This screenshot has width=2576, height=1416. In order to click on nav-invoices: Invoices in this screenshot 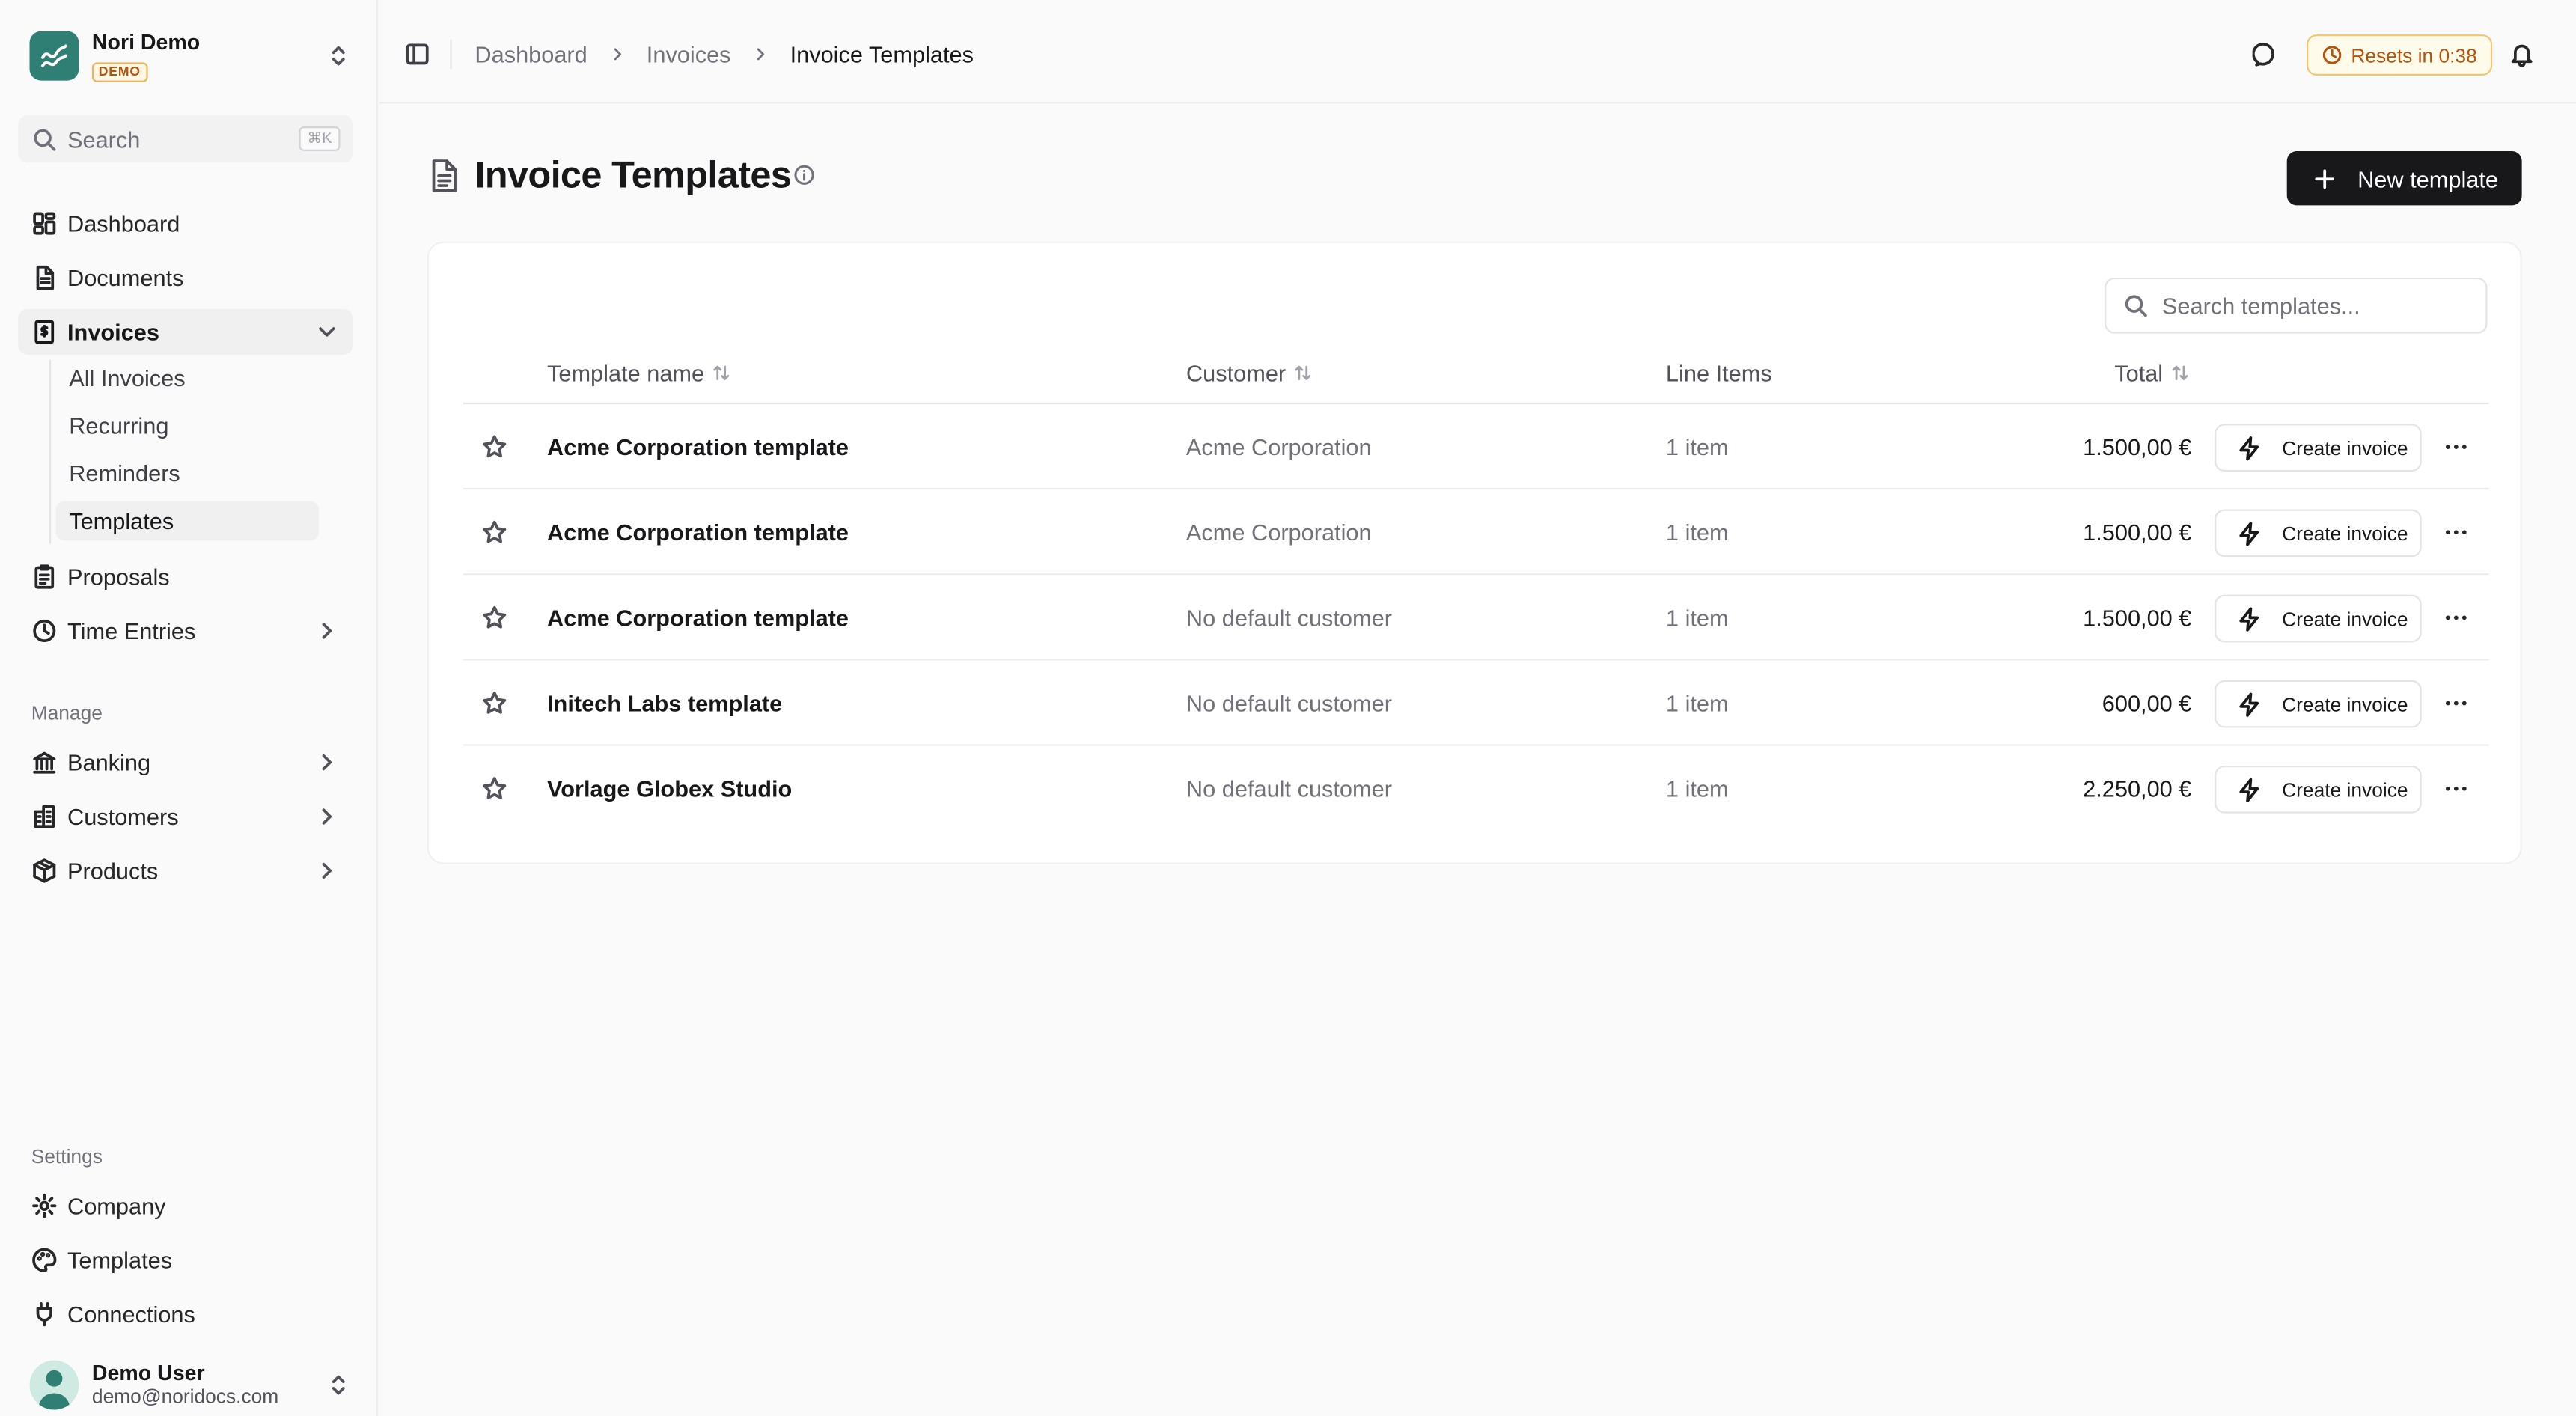, I will do `click(185, 332)`.